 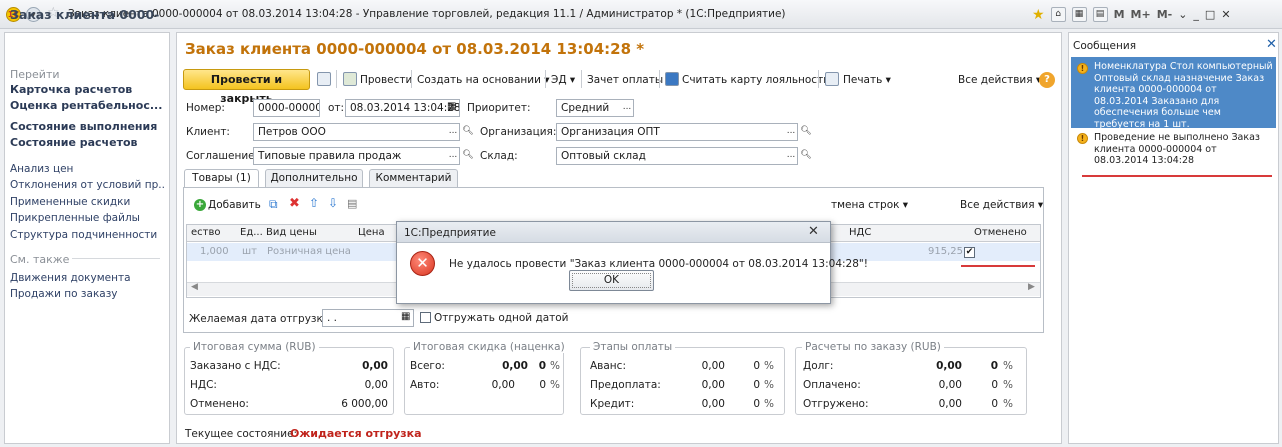 I want to click on organization-field: Организация ОПТ, so click(x=677, y=132).